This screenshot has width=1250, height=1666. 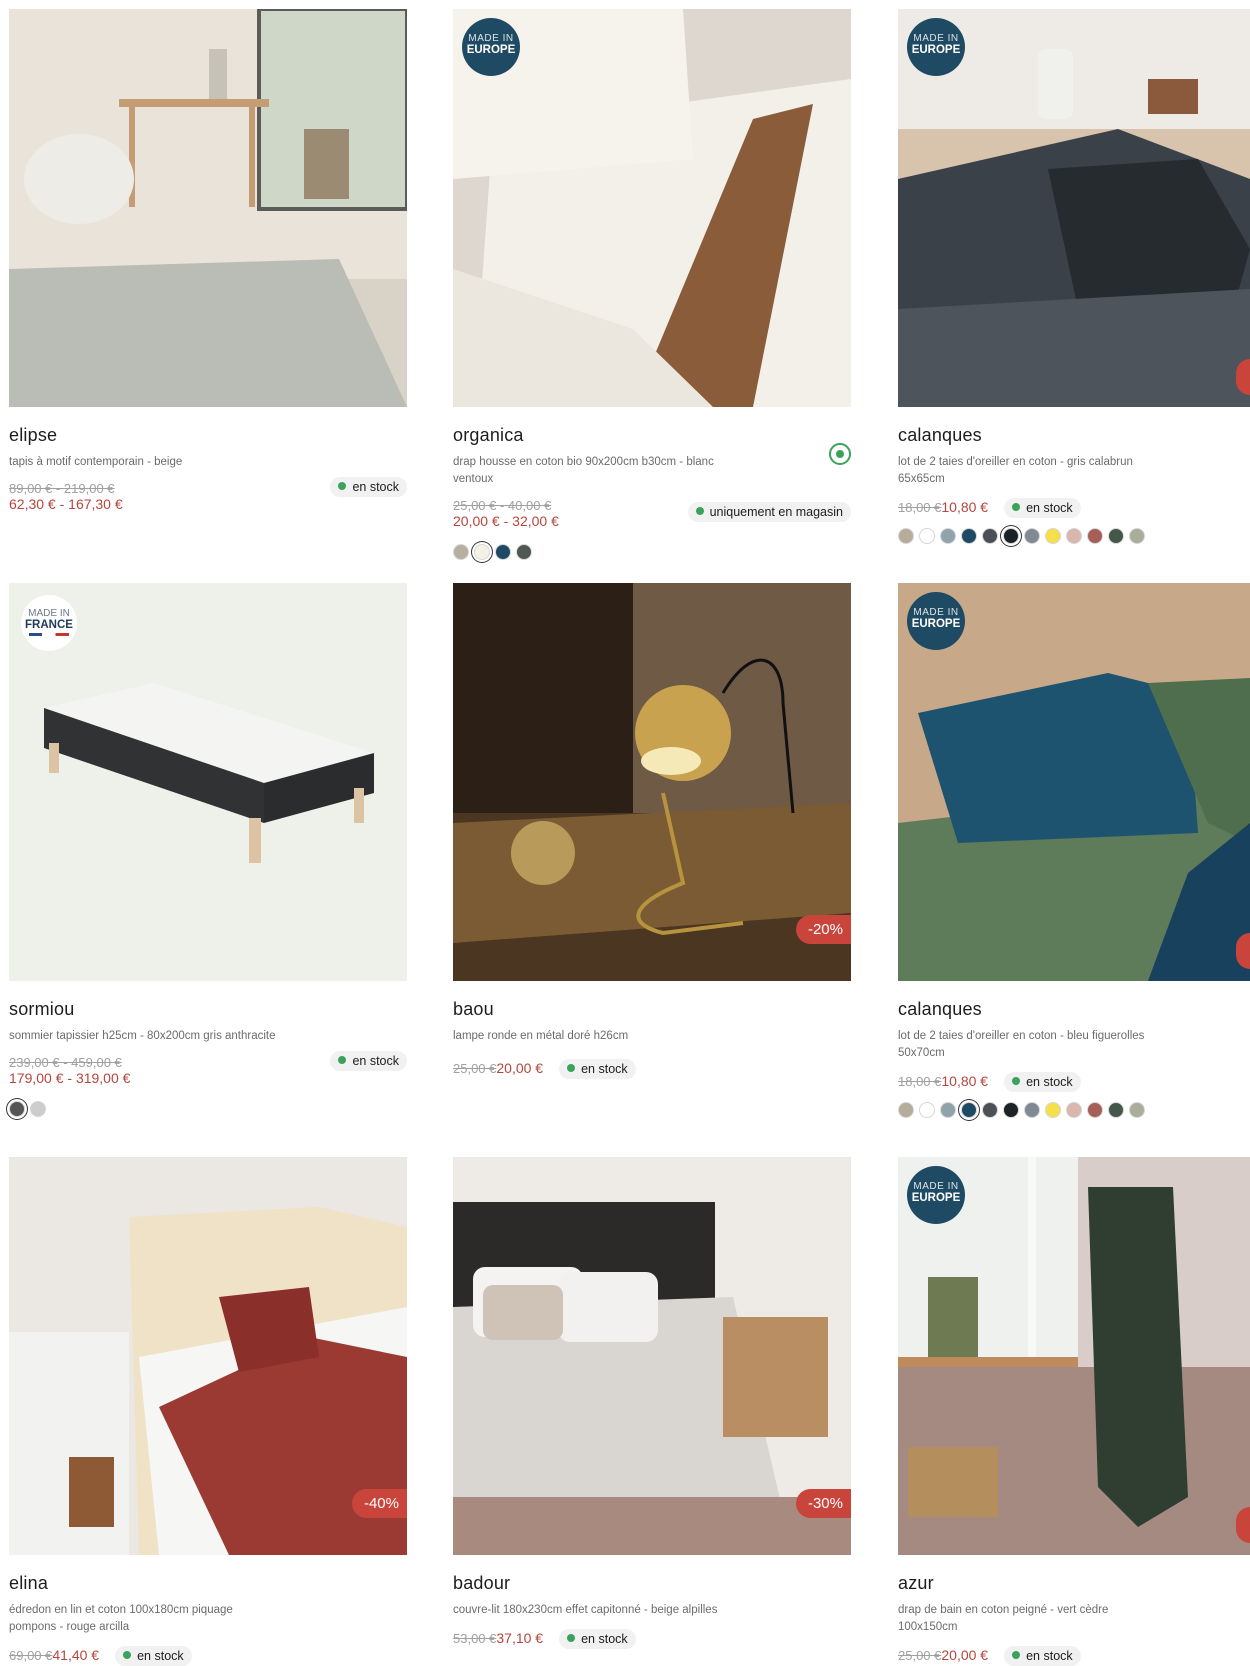 I want to click on discount-badge: -20%, so click(x=823, y=929).